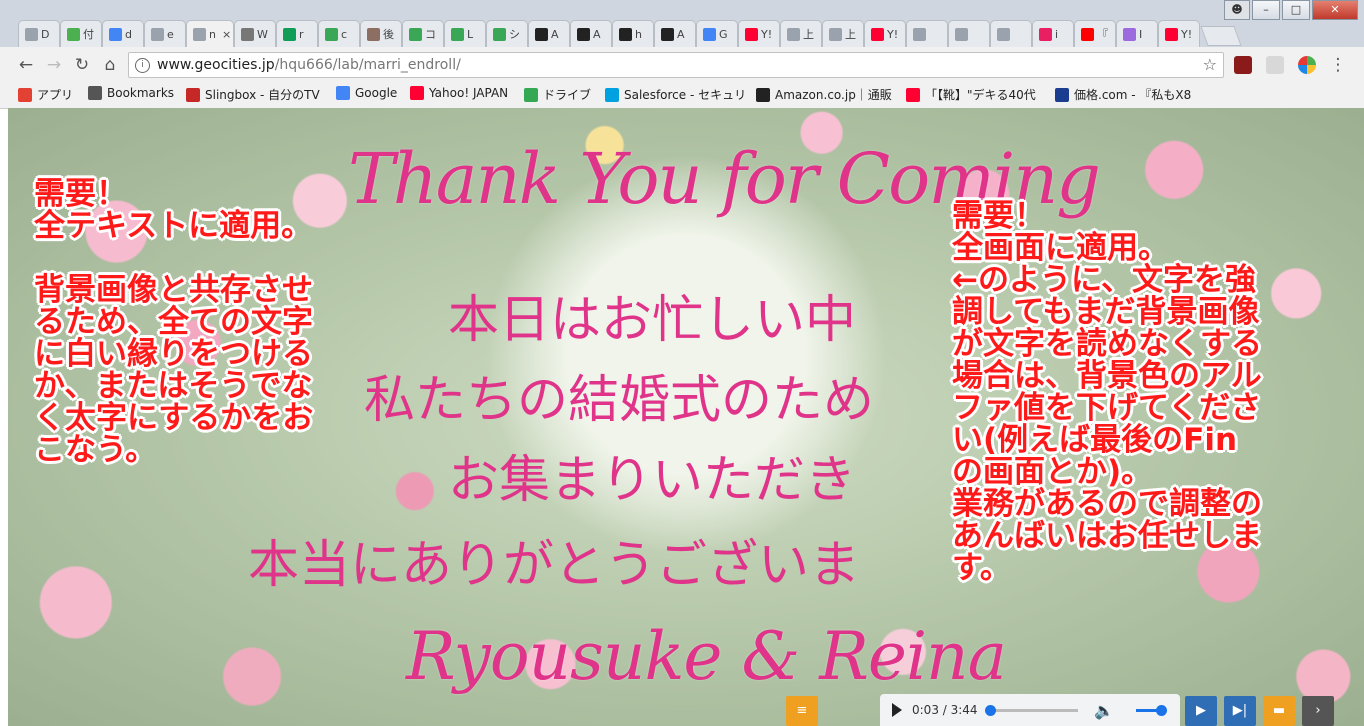  I want to click on volume-knob, so click(1161, 710).